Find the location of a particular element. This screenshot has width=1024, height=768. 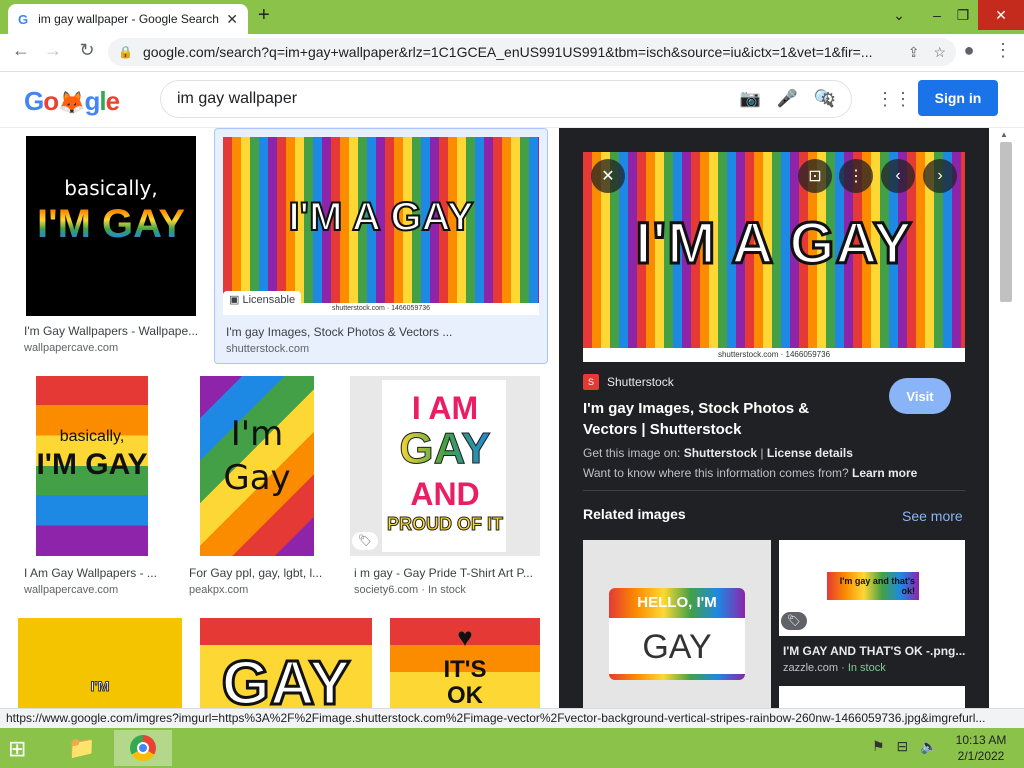

volume-icon: 🔈 is located at coordinates (928, 746).